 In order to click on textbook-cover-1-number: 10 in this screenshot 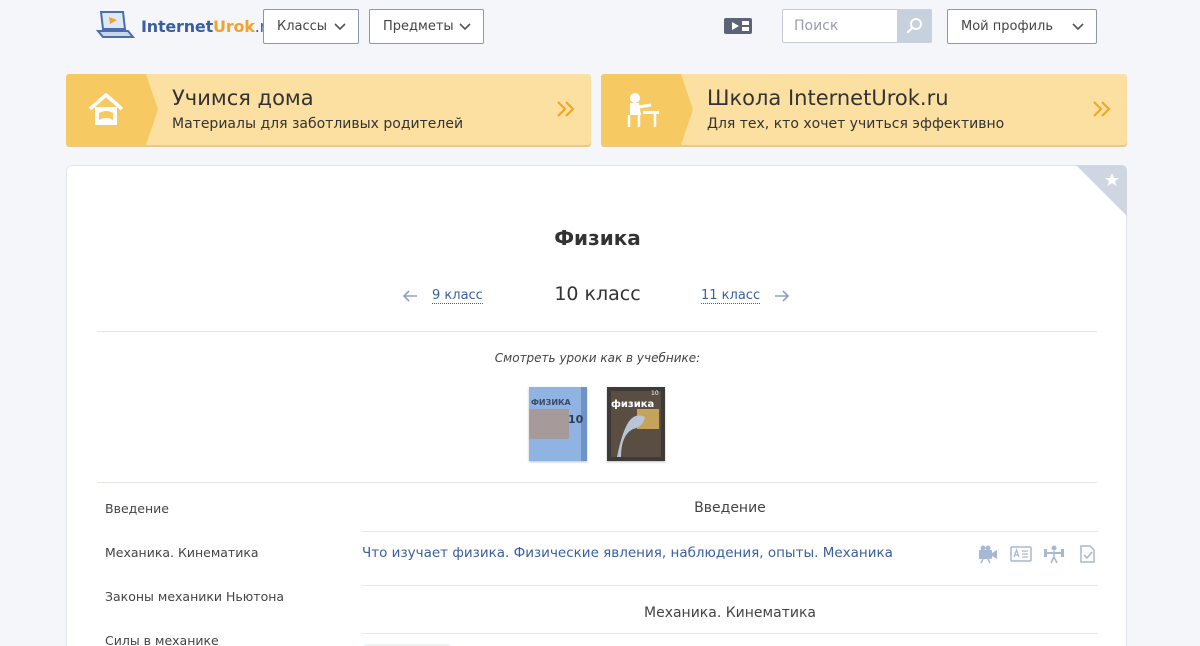, I will do `click(576, 419)`.